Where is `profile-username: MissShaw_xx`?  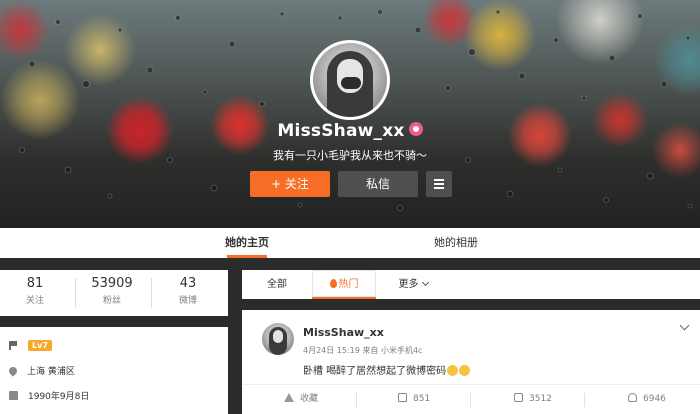 profile-username: MissShaw_xx is located at coordinates (350, 131).